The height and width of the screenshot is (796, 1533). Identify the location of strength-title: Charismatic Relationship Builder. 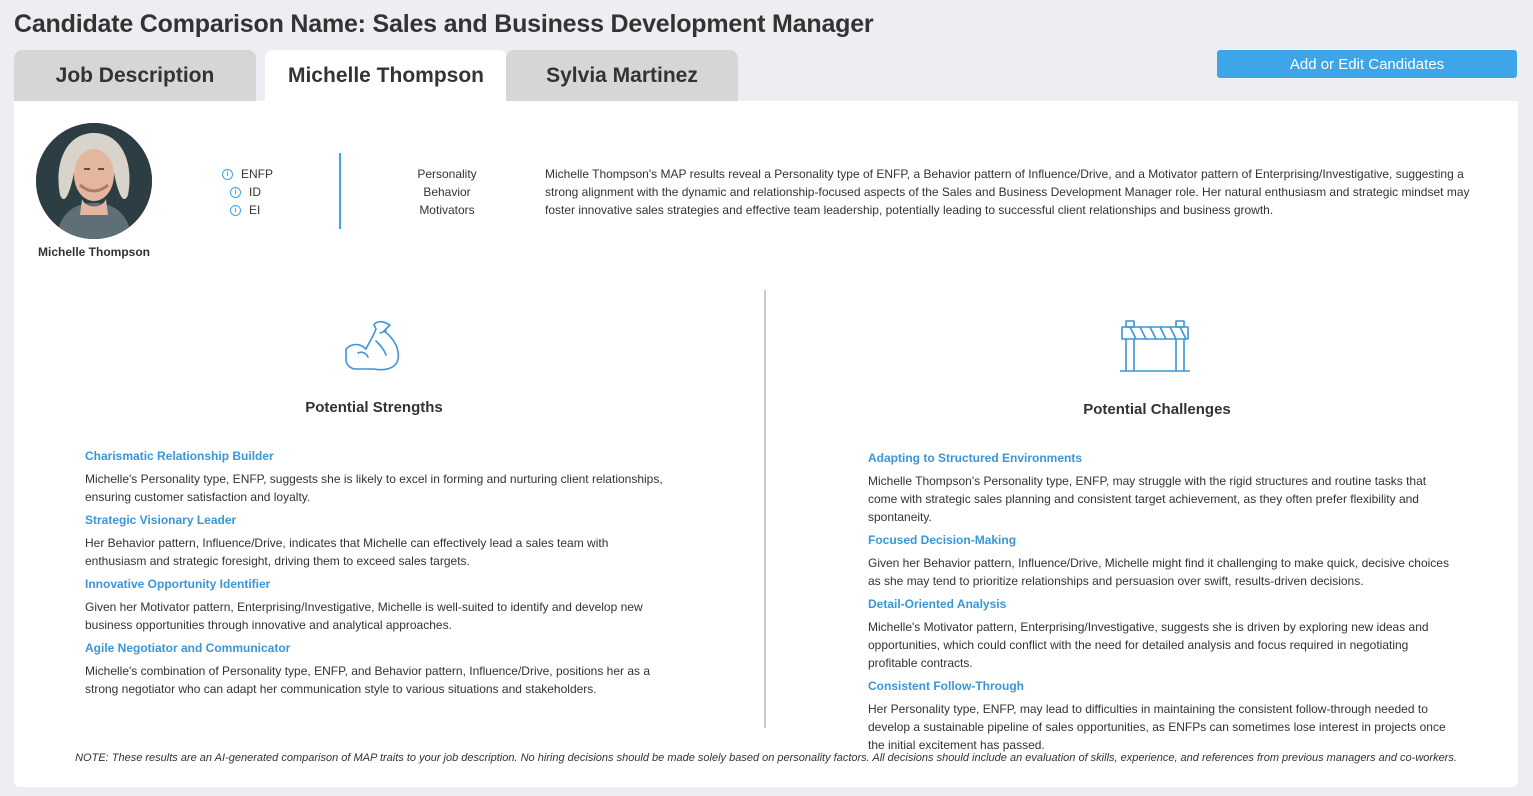
(179, 456).